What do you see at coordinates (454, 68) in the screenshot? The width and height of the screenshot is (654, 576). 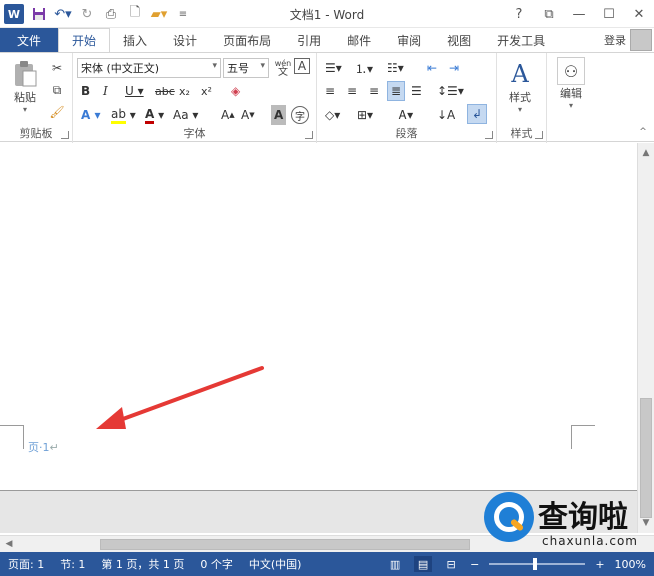 I see `increase-indent-icon: ⇥` at bounding box center [454, 68].